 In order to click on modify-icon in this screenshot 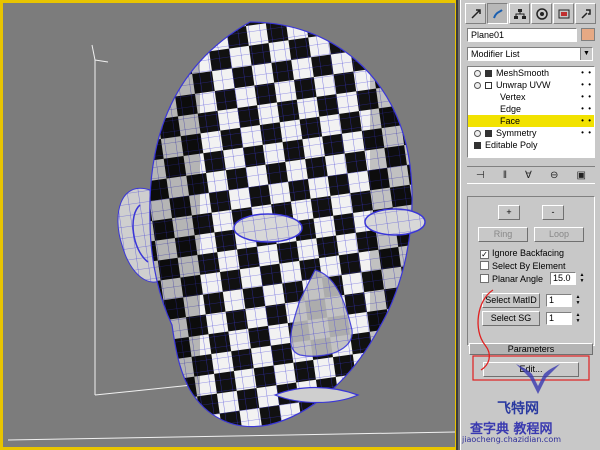, I will do `click(497, 13)`.